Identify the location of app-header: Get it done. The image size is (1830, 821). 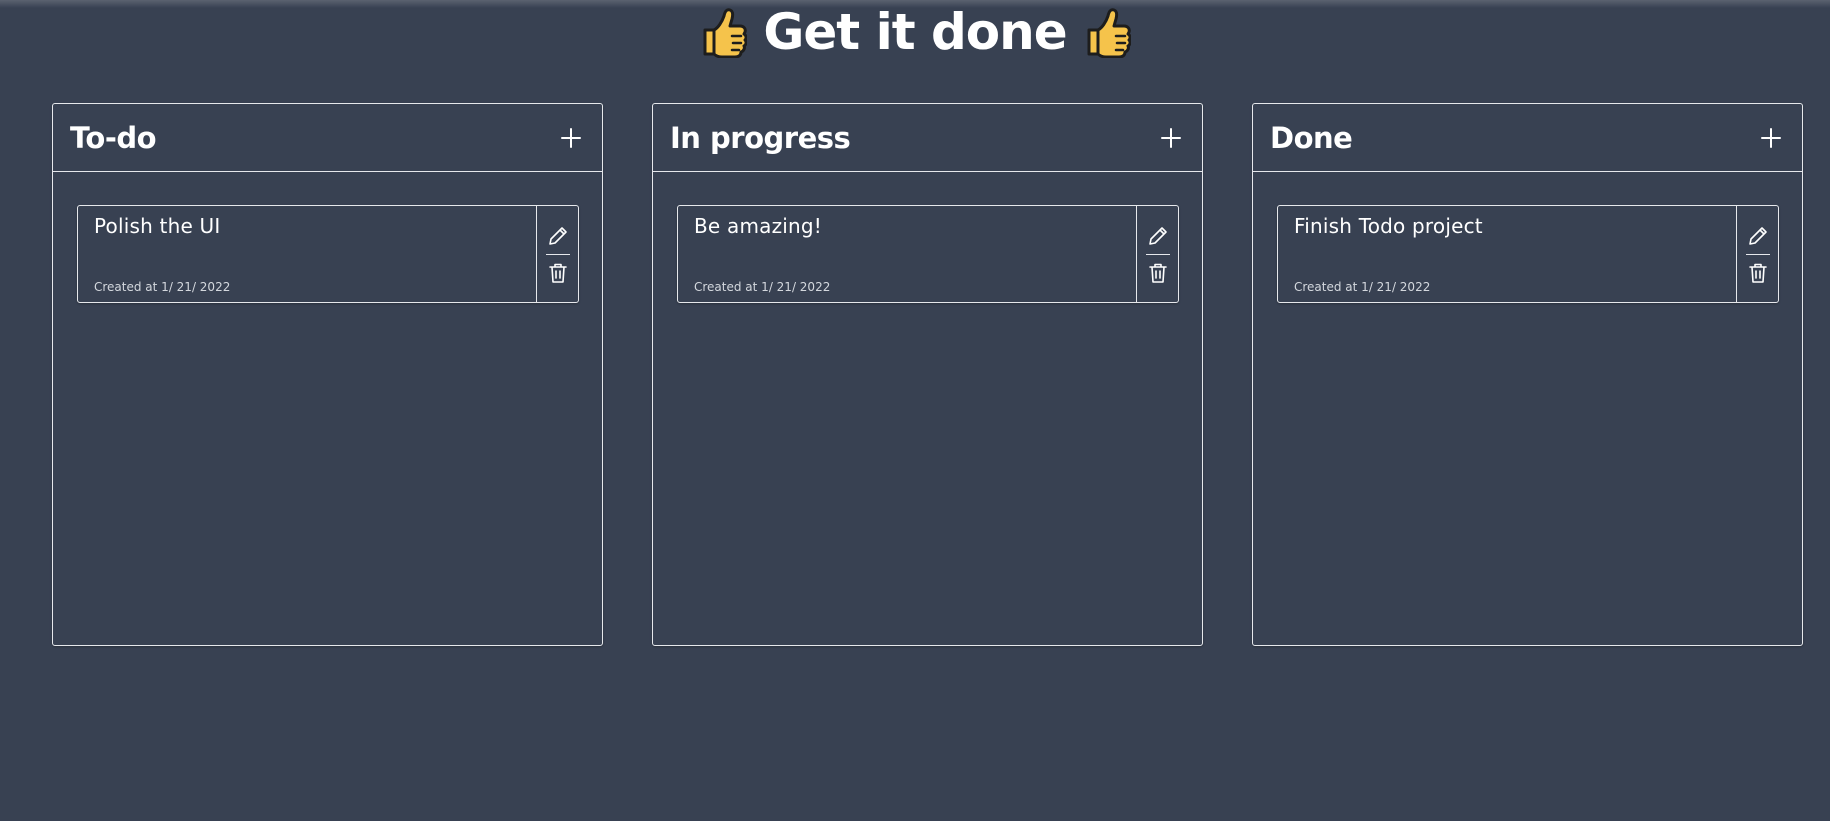
(915, 32).